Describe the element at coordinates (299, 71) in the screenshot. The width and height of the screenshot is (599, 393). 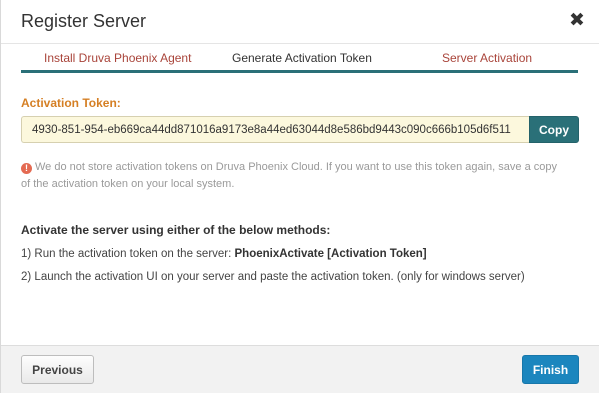
I see `steps-progress-bar` at that location.